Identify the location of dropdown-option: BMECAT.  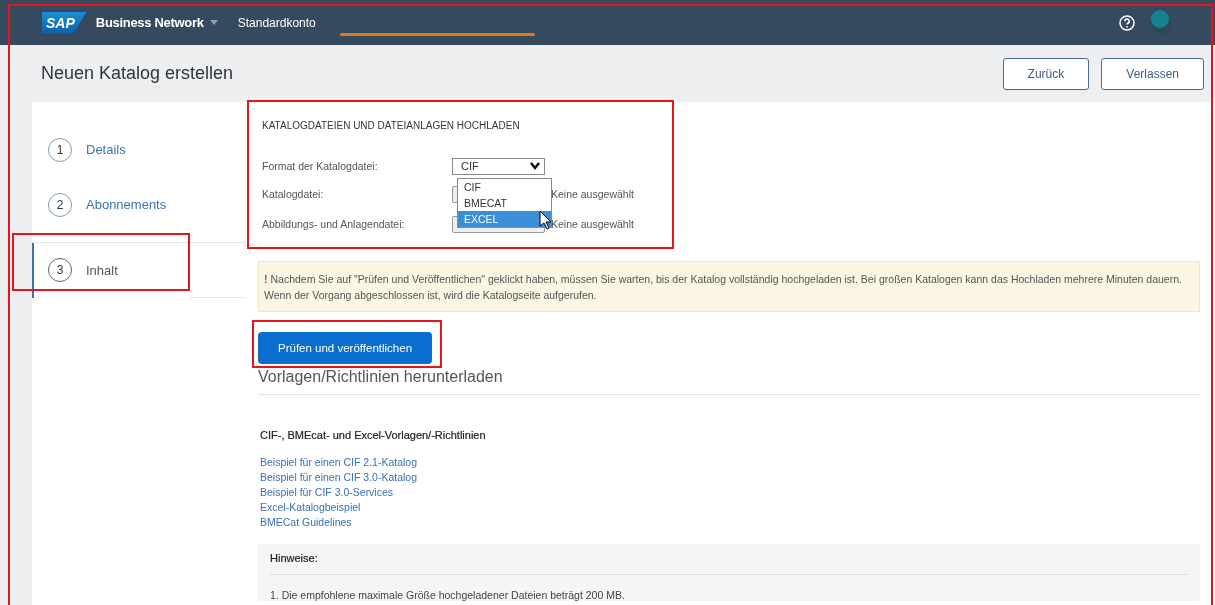
(504, 203).